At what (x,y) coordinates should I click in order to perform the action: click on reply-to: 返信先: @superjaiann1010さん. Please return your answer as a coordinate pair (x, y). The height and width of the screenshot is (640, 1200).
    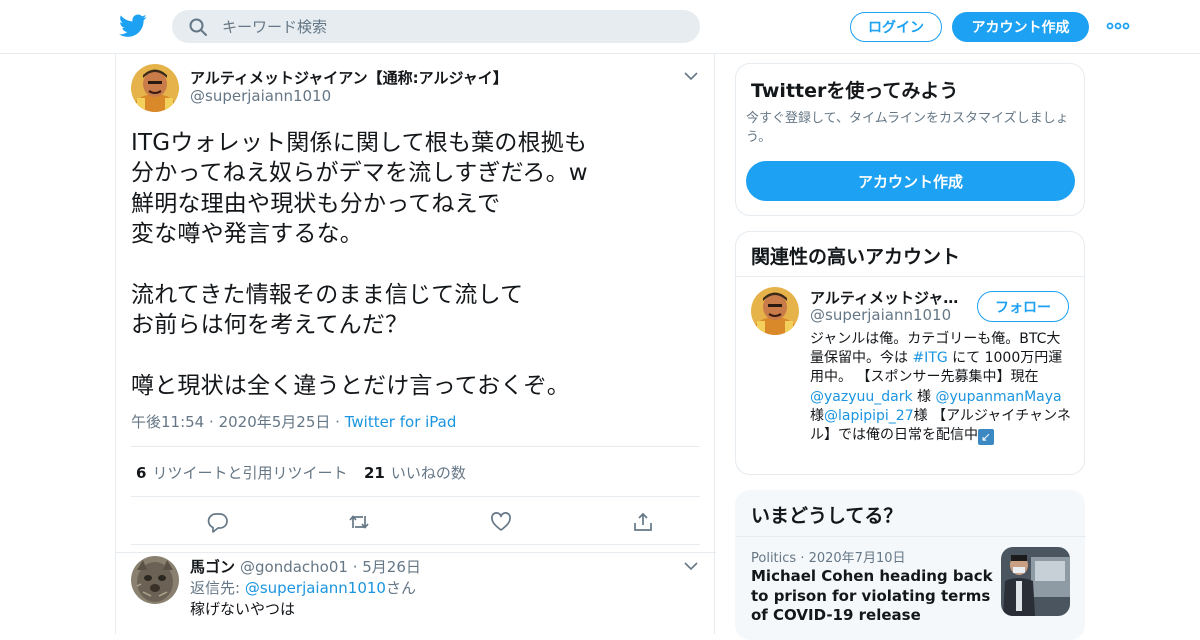
    Looking at the image, I should click on (303, 587).